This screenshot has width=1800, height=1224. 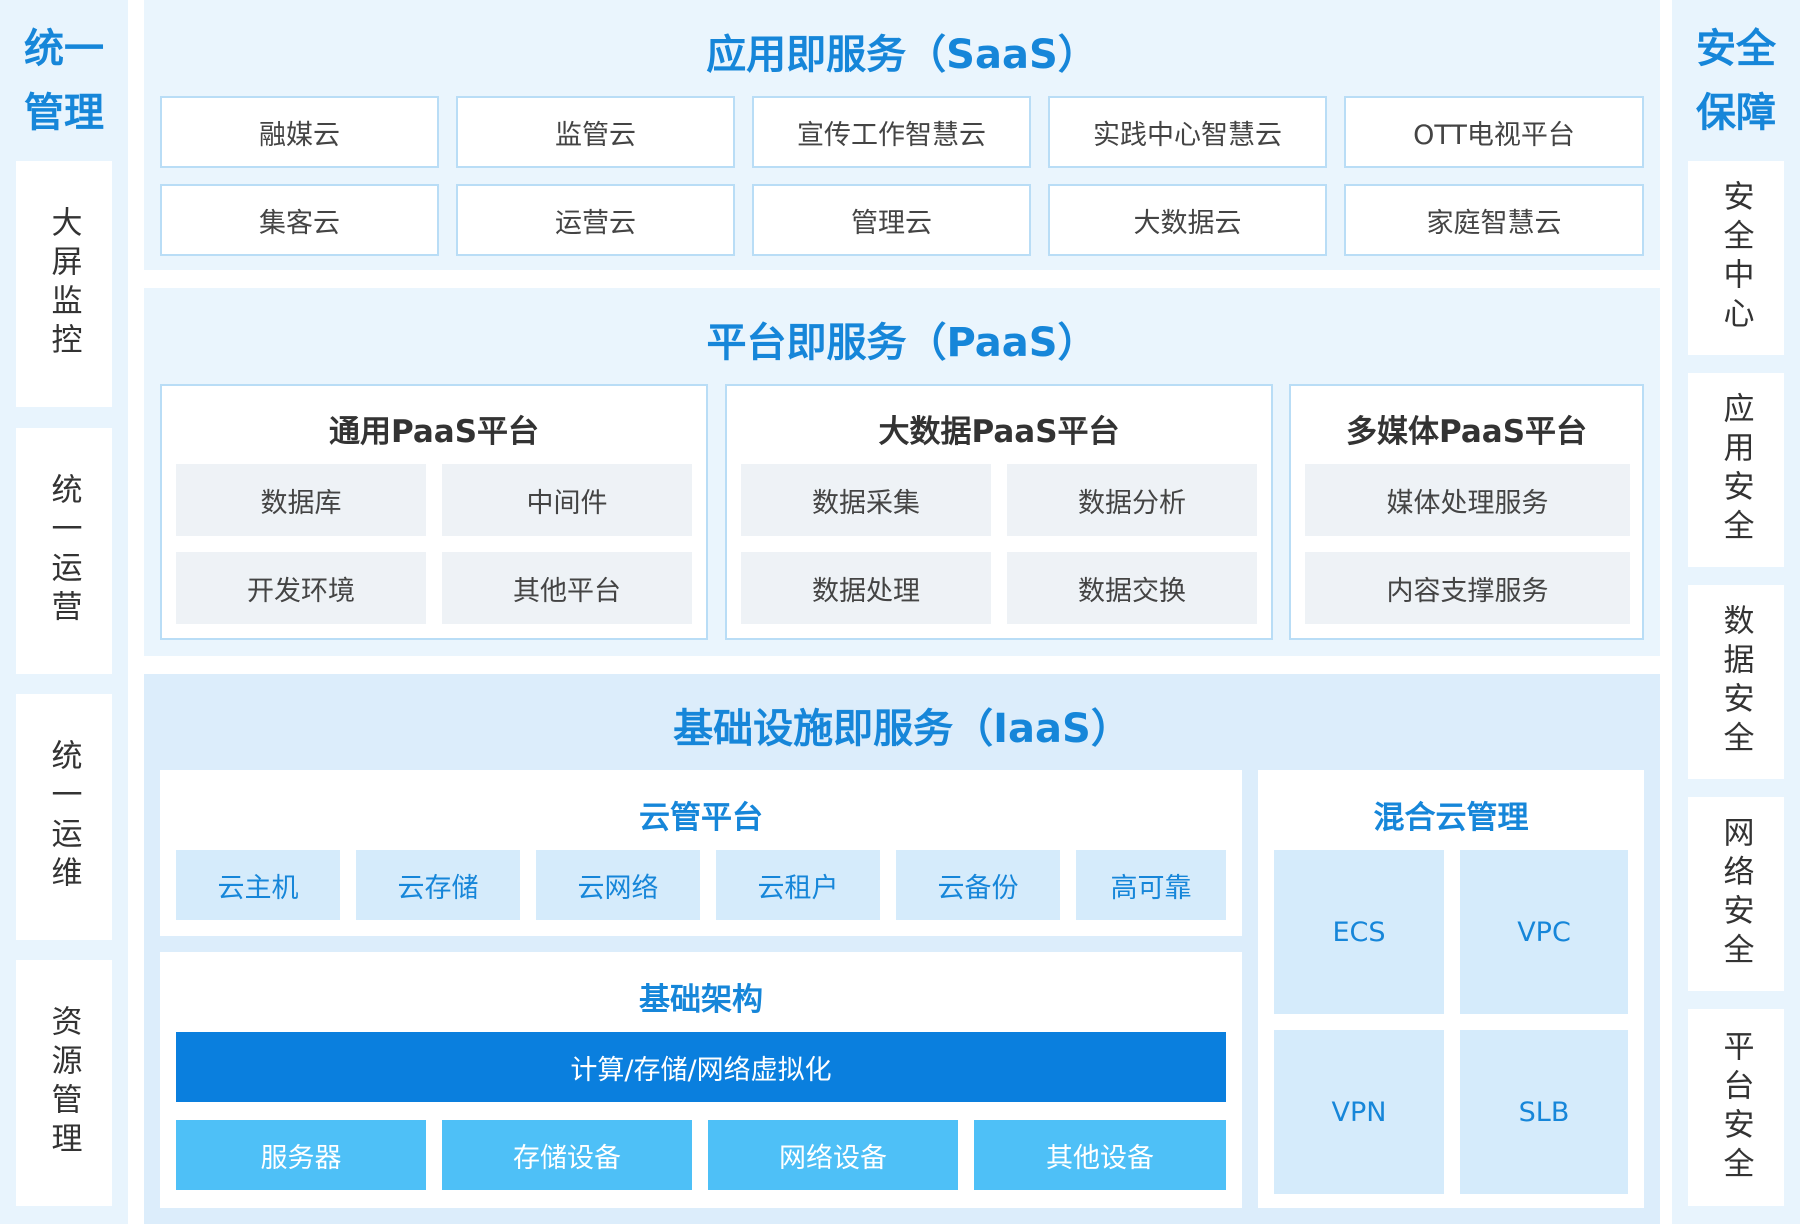 I want to click on left-item-resource-management: 资源管理, so click(x=64, y=1083).